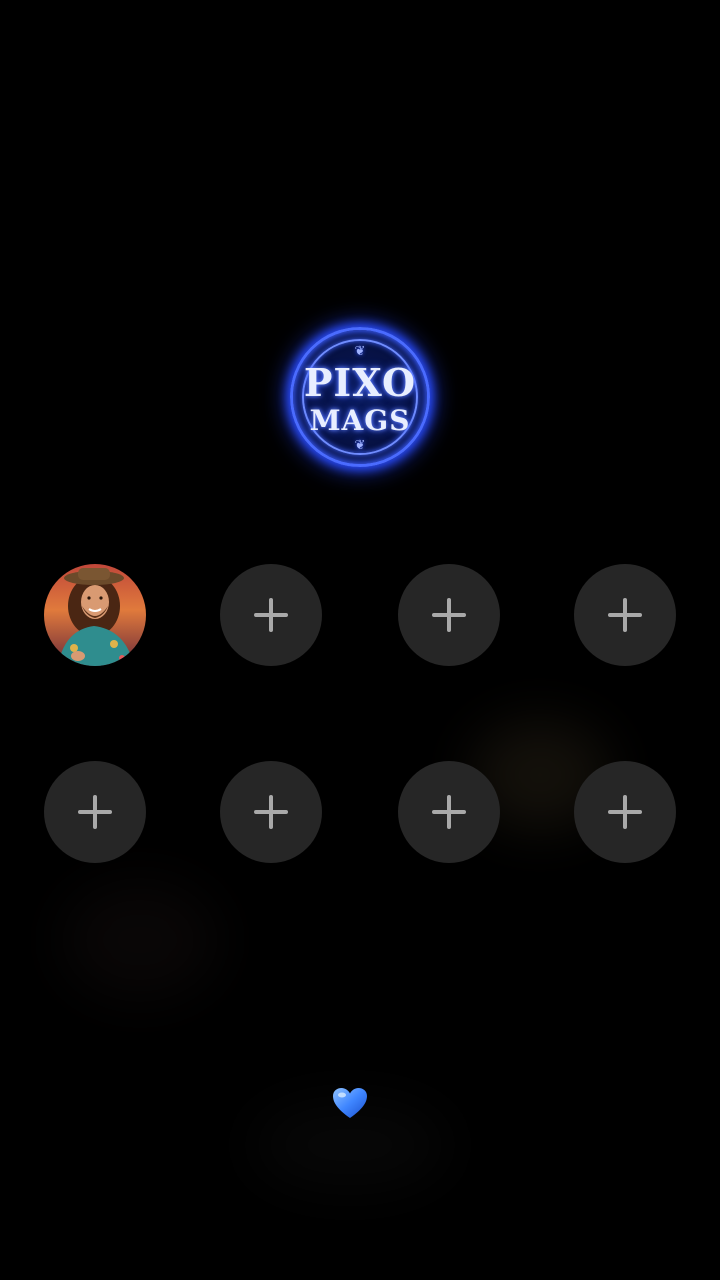 Image resolution: width=720 pixels, height=1280 pixels. I want to click on pixo-mags-logo: ❦ PIXO MAGS ❦, so click(360, 397).